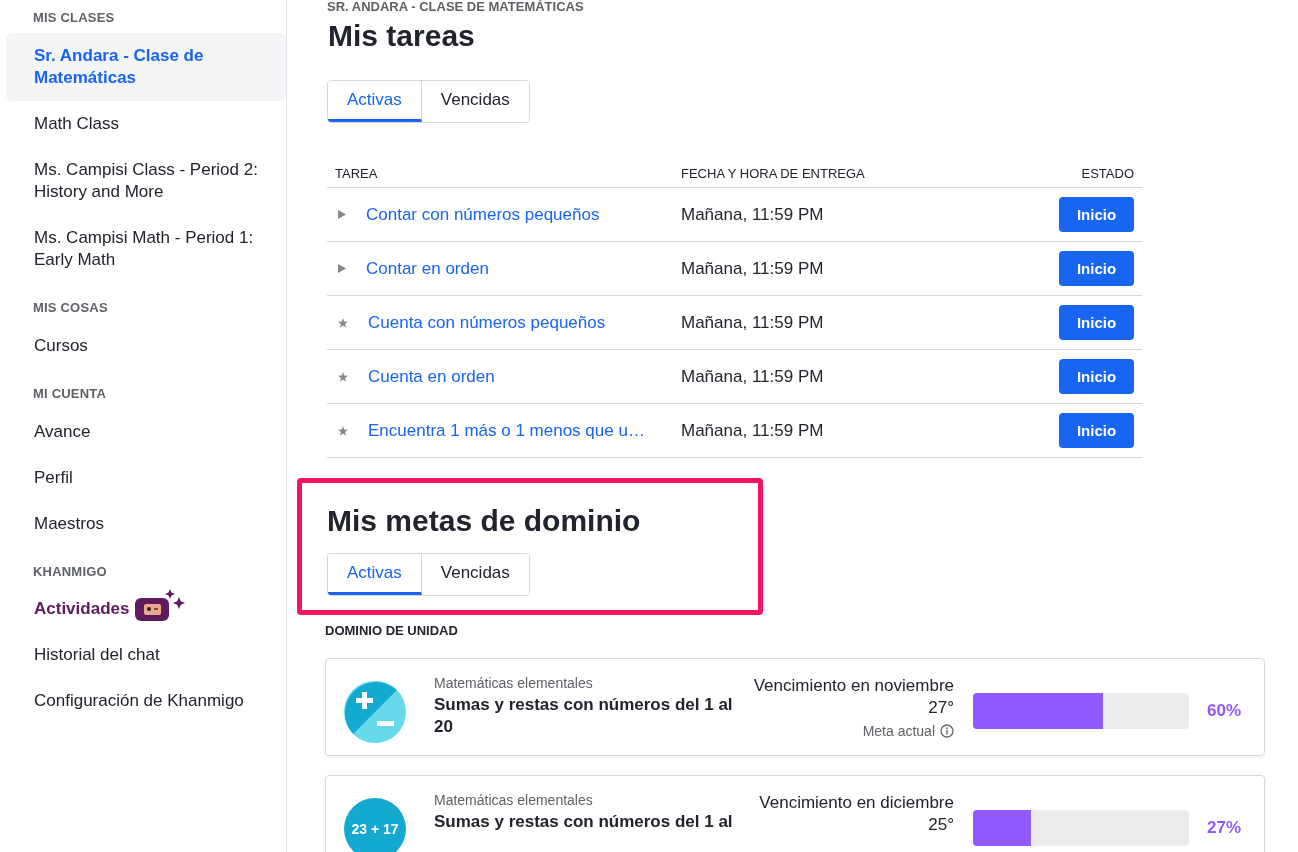  What do you see at coordinates (500, 173) in the screenshot?
I see `column-header: TAREA` at bounding box center [500, 173].